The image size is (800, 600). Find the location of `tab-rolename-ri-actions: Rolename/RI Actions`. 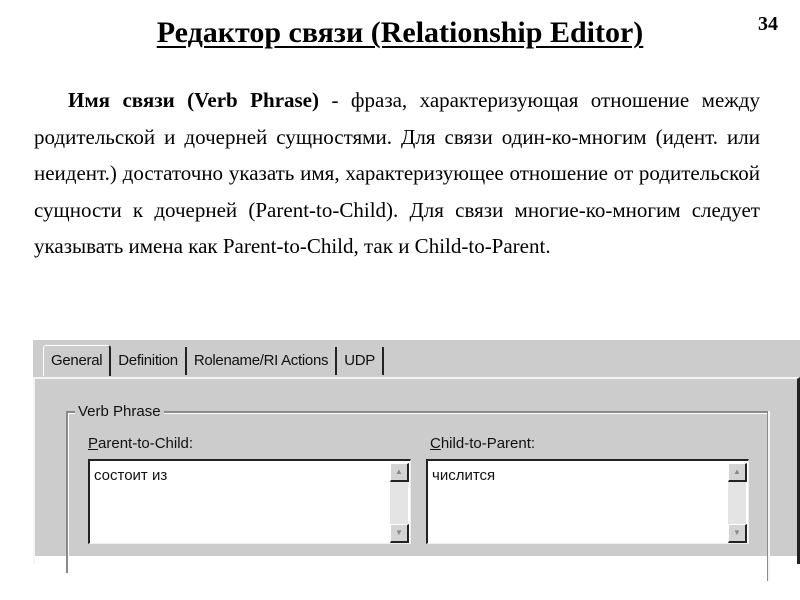

tab-rolename-ri-actions: Rolename/RI Actions is located at coordinates (262, 361).